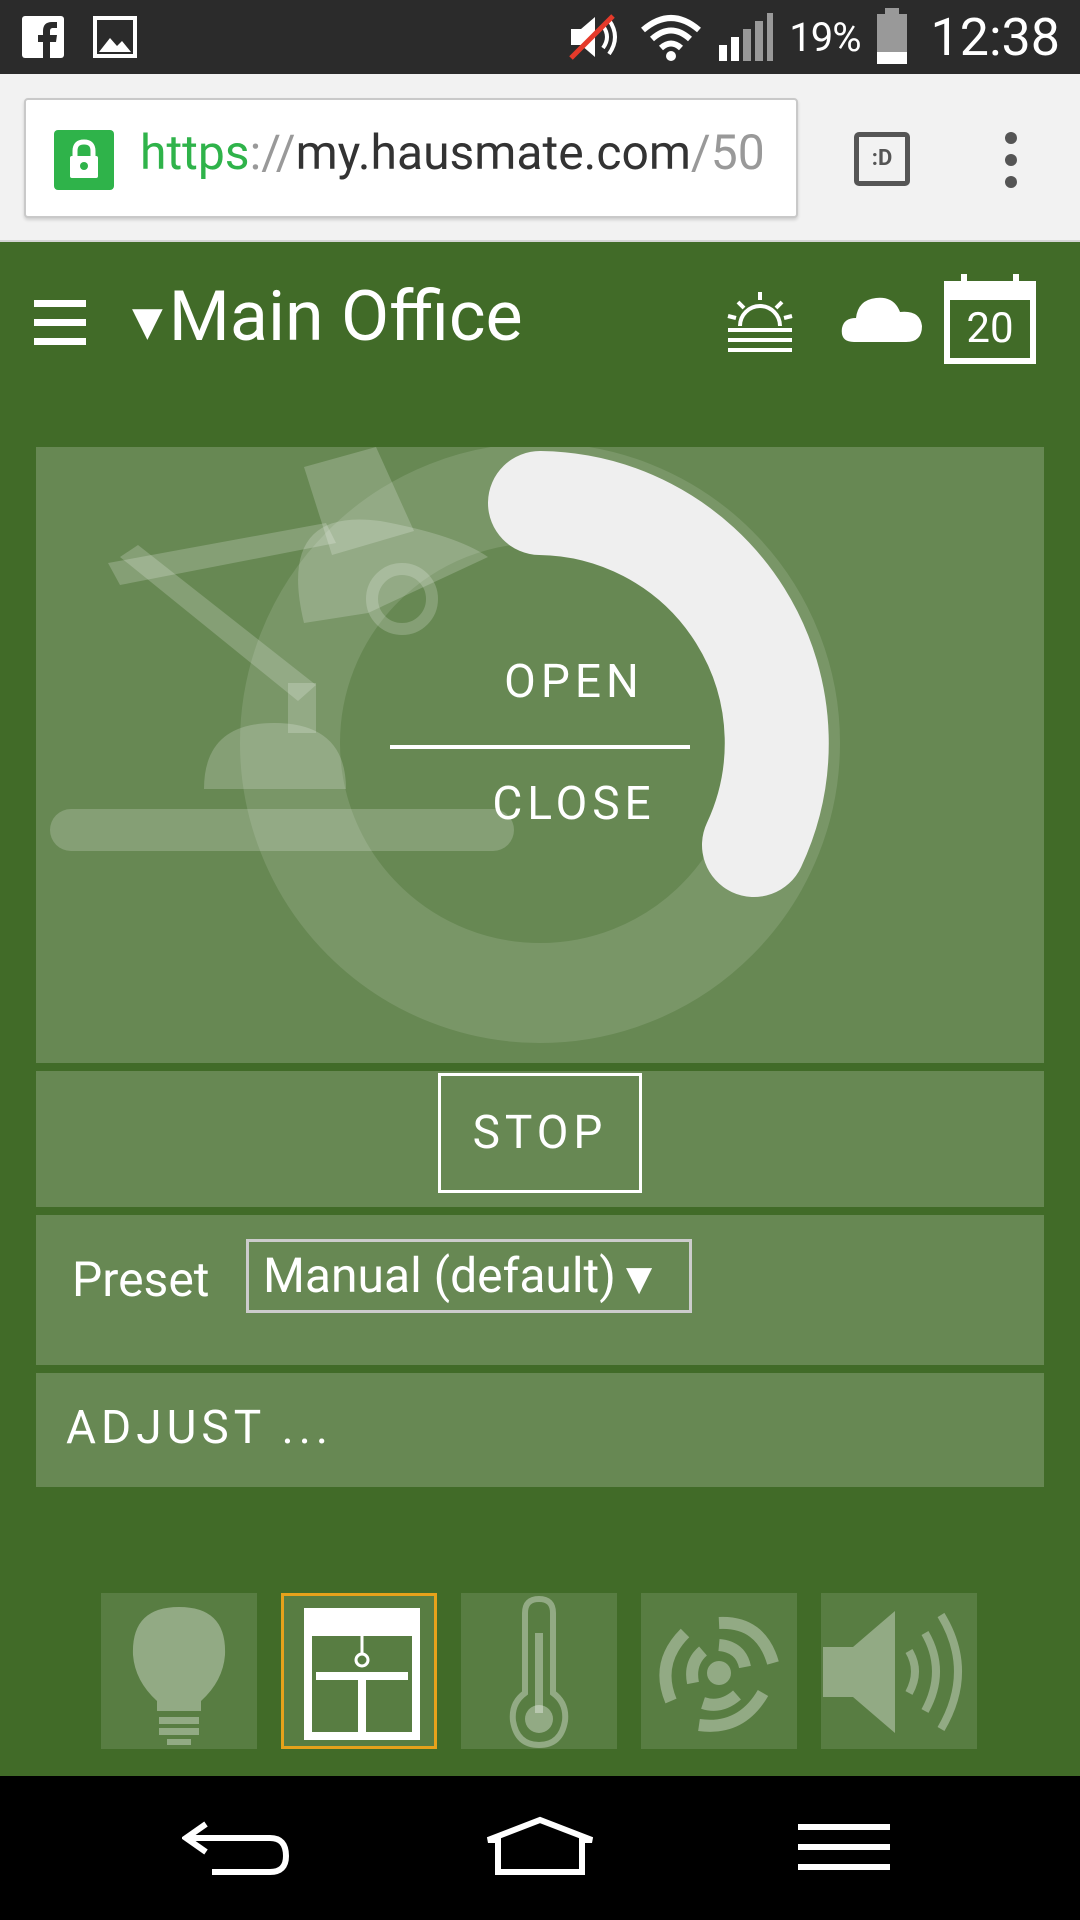 This screenshot has height=1920, width=1080. Describe the element at coordinates (825, 37) in the screenshot. I see `battery-percent: 19%` at that location.